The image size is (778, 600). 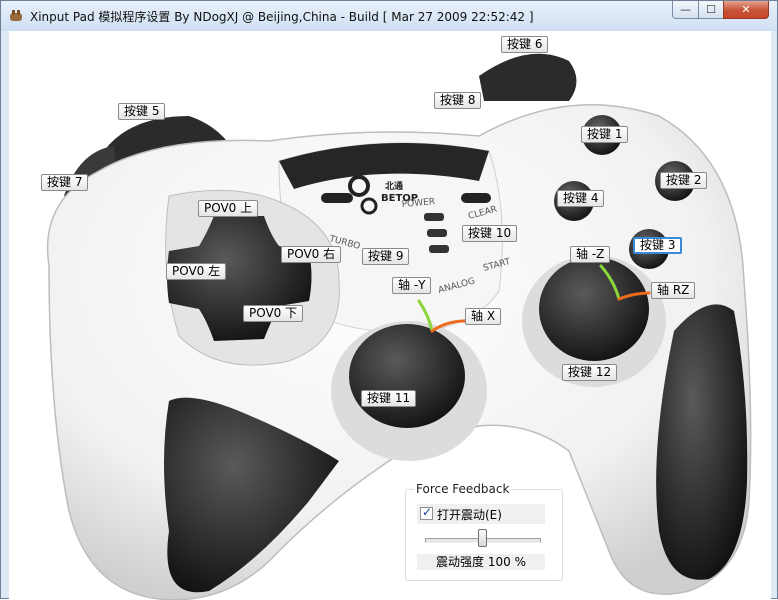 What do you see at coordinates (469, 514) in the screenshot?
I see `vibration-checkbox-label: 打开震动(E)` at bounding box center [469, 514].